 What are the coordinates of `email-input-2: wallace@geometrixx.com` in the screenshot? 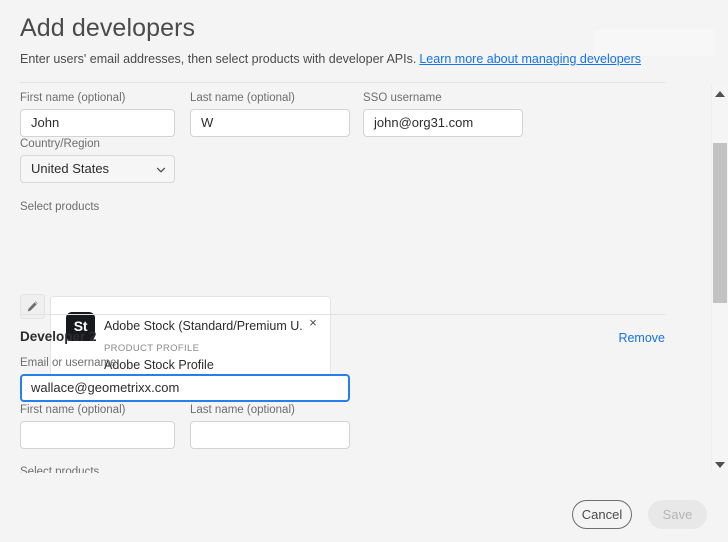 It's located at (185, 388).